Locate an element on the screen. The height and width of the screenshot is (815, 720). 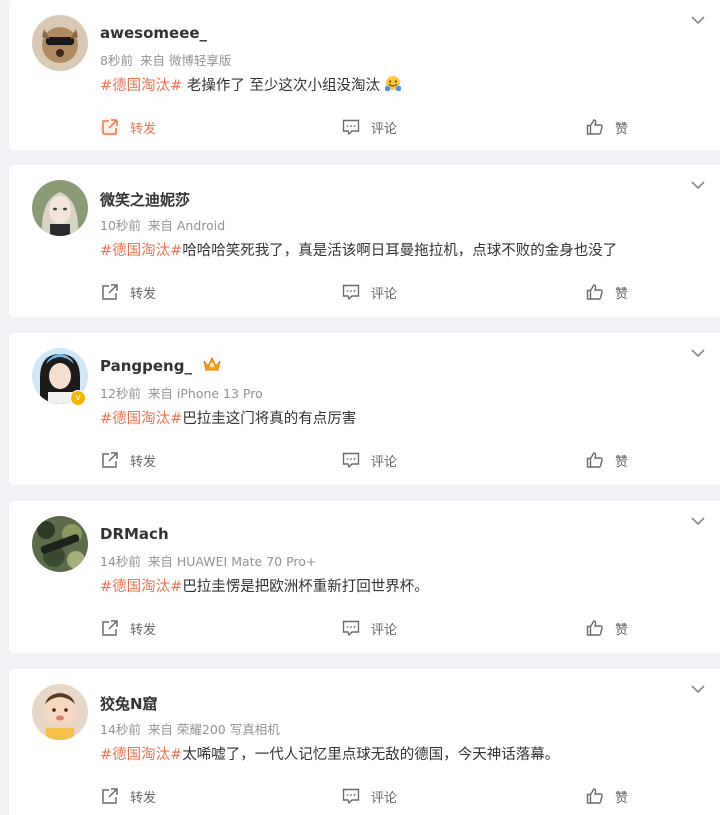
post-source: 来自 iPhone 13 Pro is located at coordinates (205, 393).